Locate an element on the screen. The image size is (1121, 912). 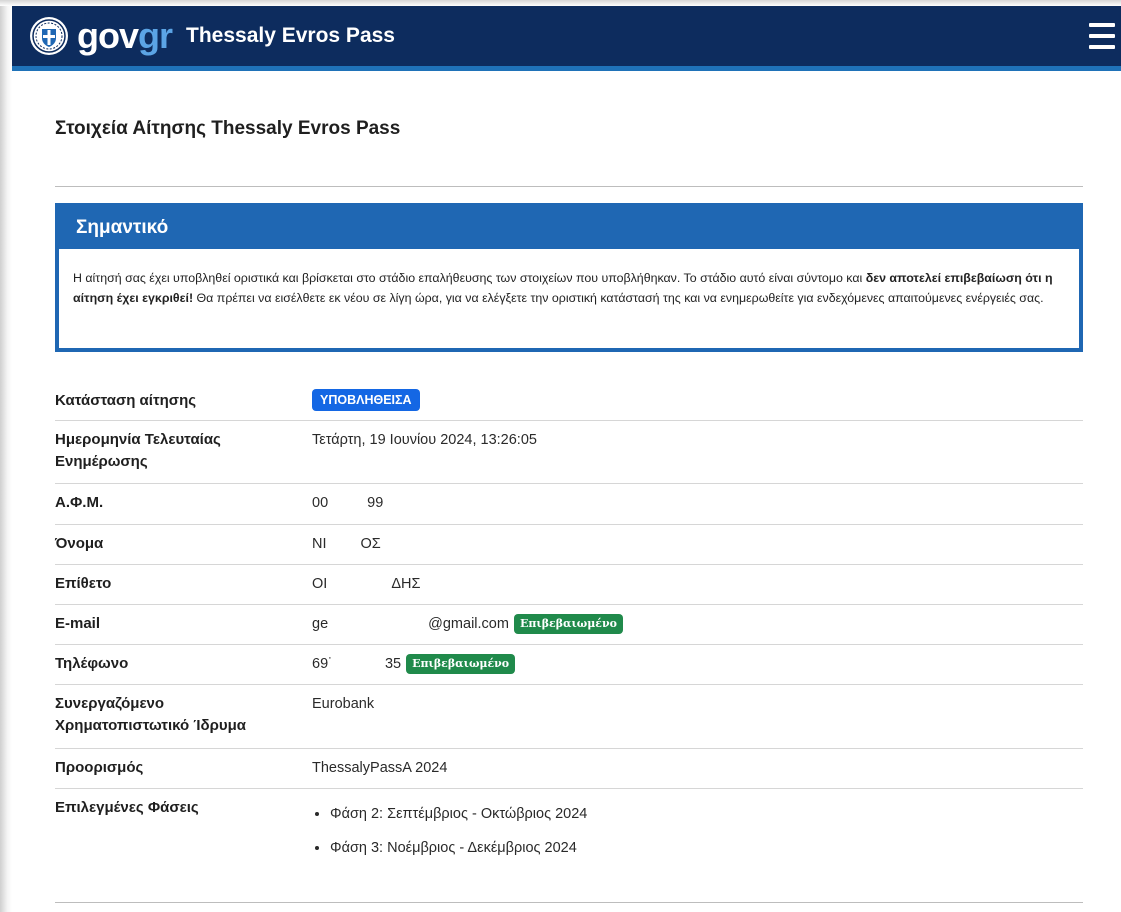
status-label: Κατάσταση αίτησης is located at coordinates (126, 400).